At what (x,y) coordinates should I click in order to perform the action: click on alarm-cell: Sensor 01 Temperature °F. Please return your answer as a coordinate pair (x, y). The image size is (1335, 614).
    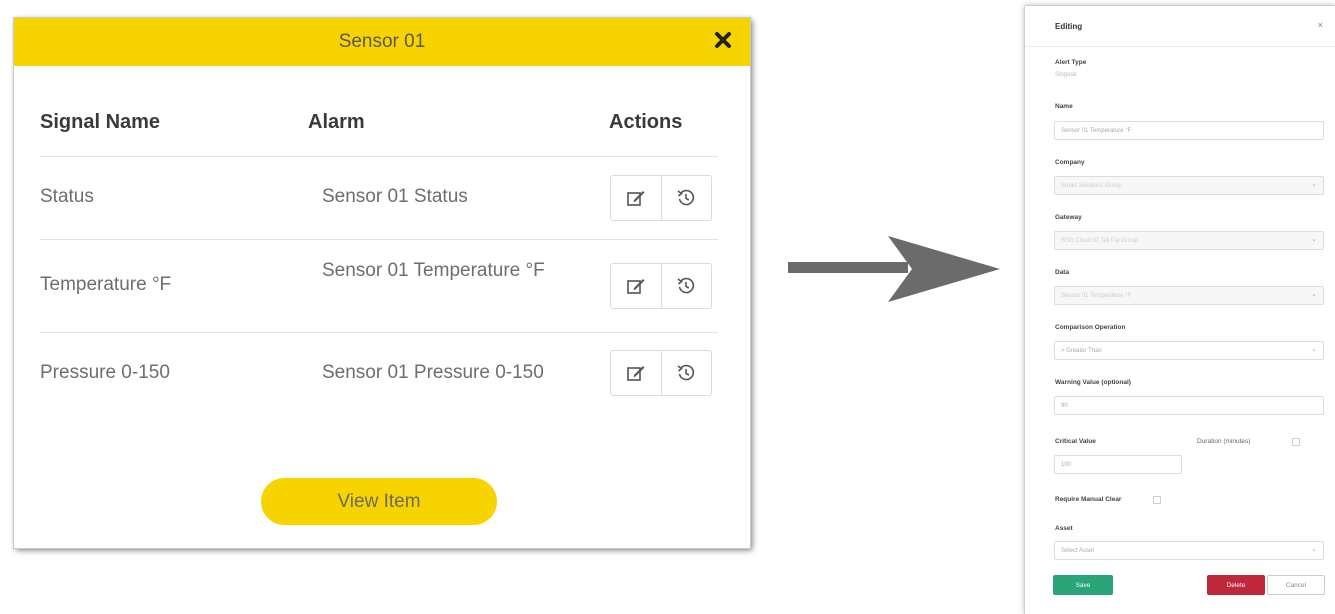
    Looking at the image, I should click on (433, 270).